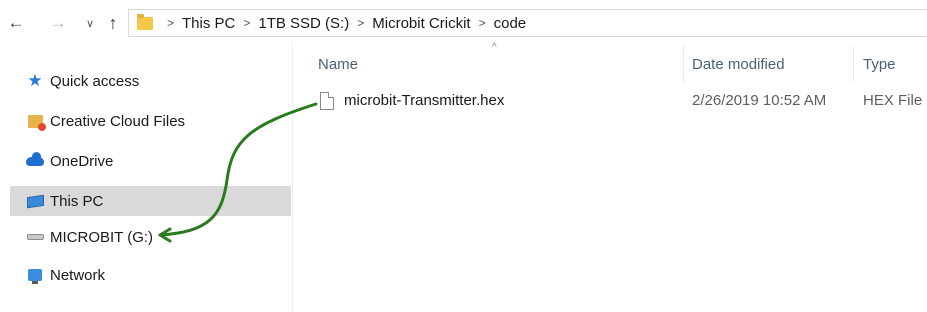 The image size is (927, 312). I want to click on sort-indicator: ^, so click(494, 47).